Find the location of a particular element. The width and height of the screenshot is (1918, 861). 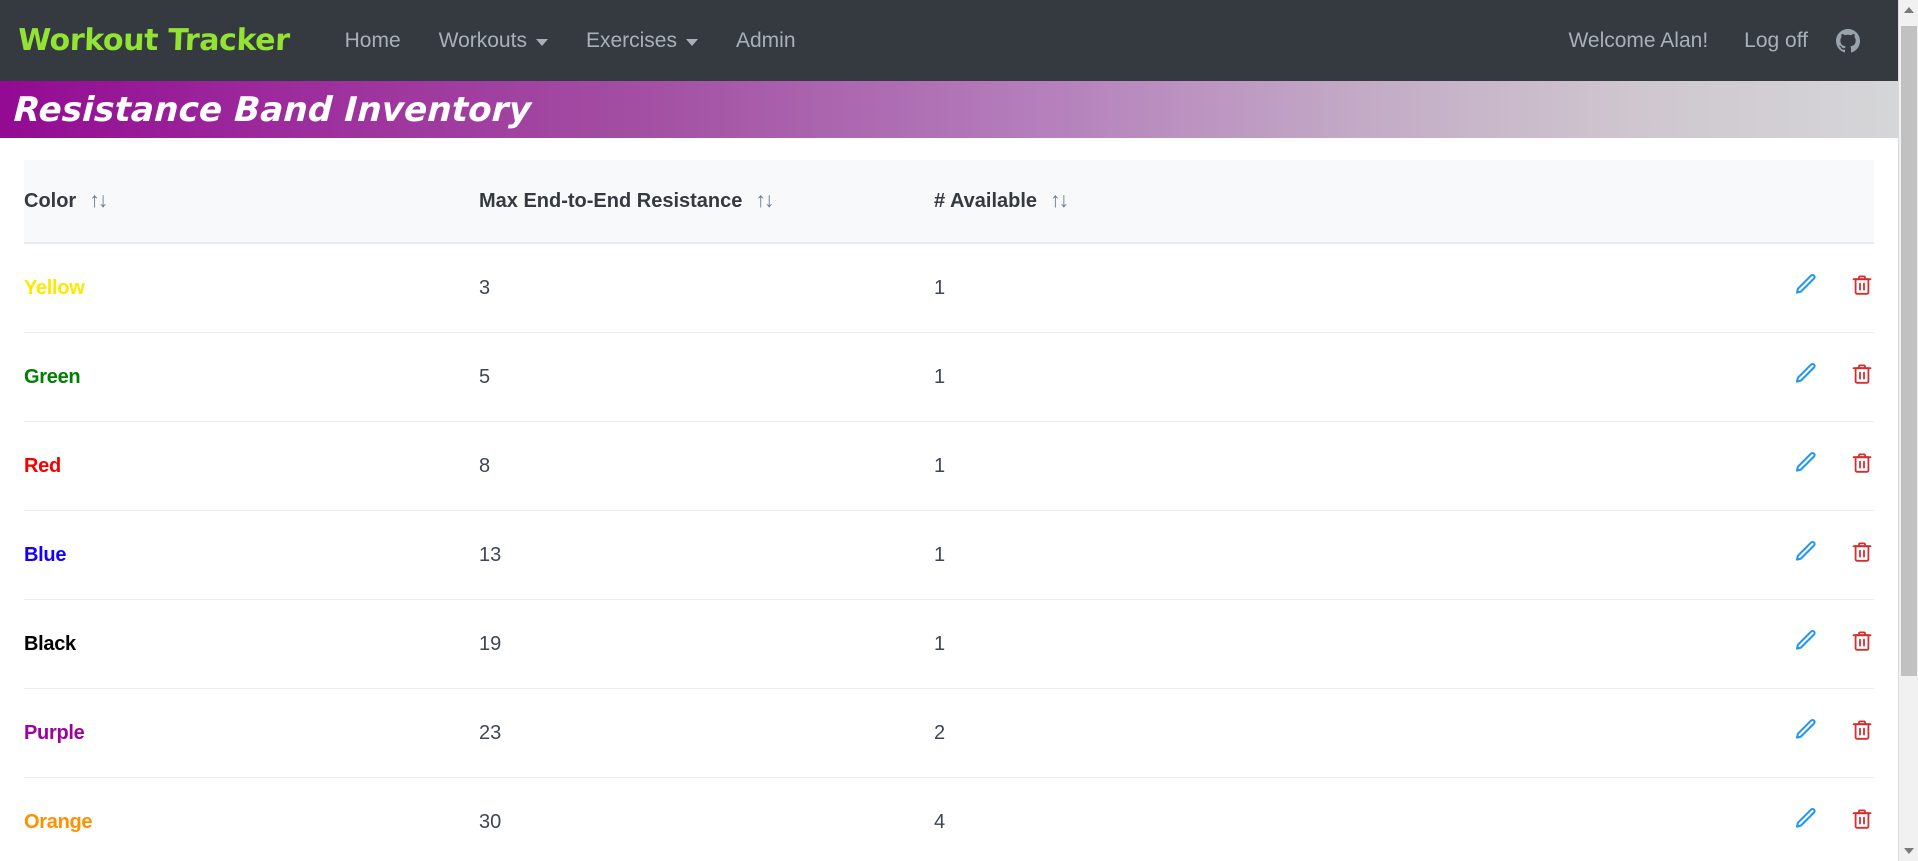

table-row: Blue 13 1 is located at coordinates (949, 555).